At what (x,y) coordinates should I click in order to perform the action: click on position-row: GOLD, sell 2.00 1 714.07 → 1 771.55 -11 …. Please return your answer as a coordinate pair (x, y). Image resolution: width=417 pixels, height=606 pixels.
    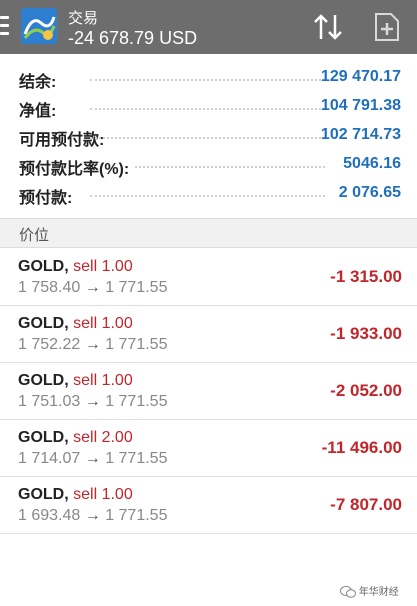
    Looking at the image, I should click on (208, 448).